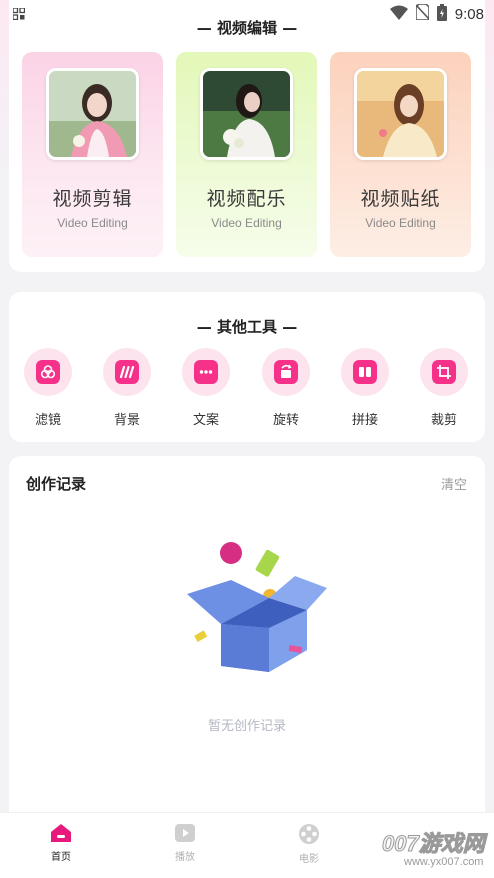 This screenshot has height=878, width=494. Describe the element at coordinates (206, 388) in the screenshot. I see `tool-text: 文案` at that location.